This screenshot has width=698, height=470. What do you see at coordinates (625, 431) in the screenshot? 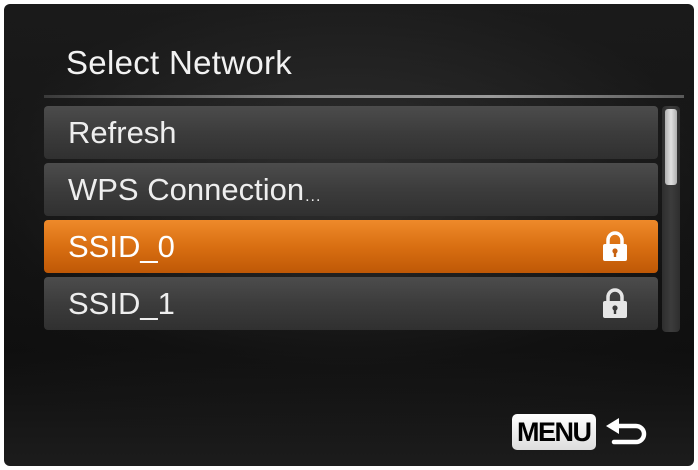
I see `return-arrow-icon` at bounding box center [625, 431].